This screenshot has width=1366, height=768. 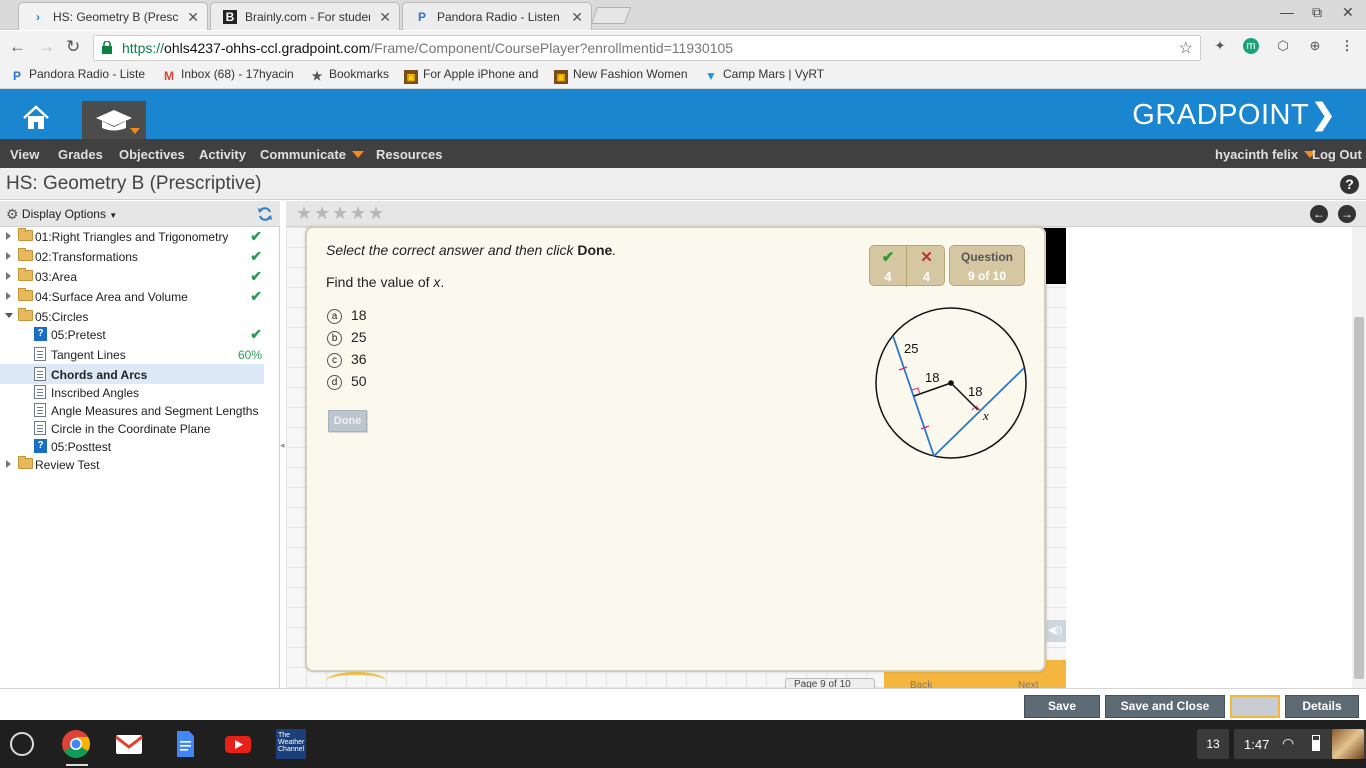 I want to click on bookmark-apple-iphone: ▣ For Apple iPhone and, so click(x=471, y=75).